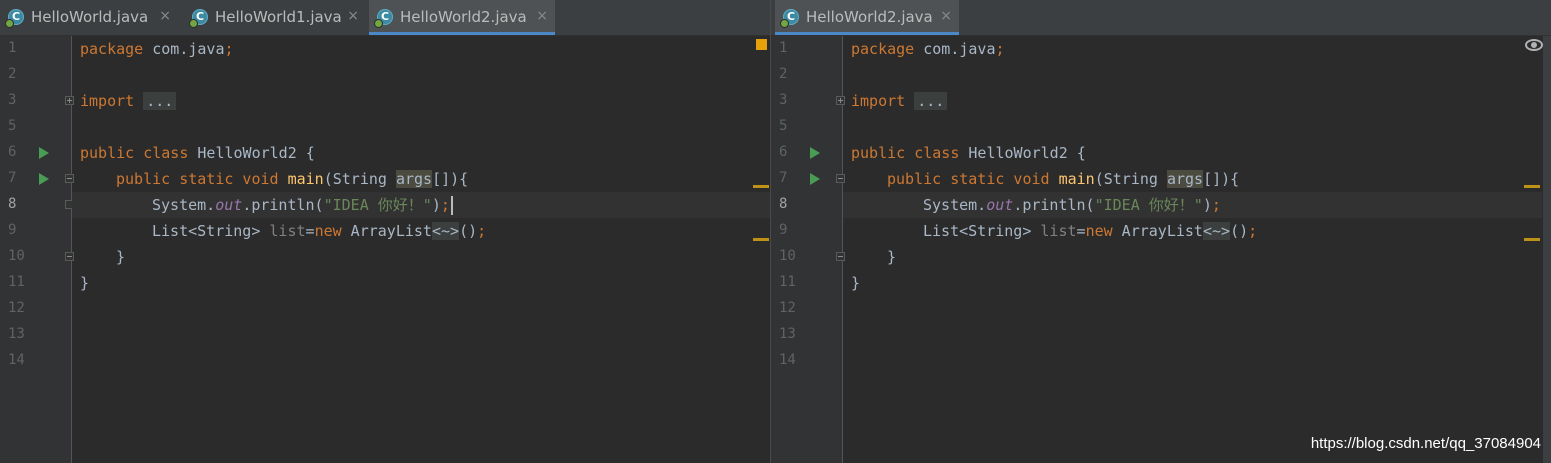  Describe the element at coordinates (278, 17) in the screenshot. I see `tab-label: HelloWorld1.java` at that location.